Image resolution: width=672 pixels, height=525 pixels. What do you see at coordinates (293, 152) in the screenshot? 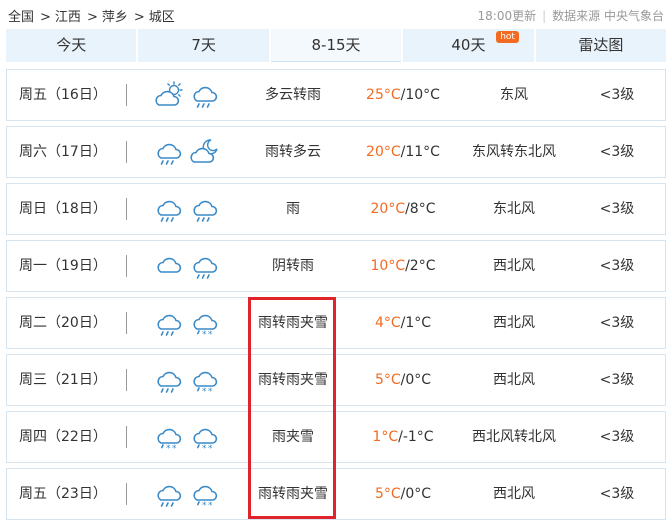
I see `weather-condition: 雨转多云` at bounding box center [293, 152].